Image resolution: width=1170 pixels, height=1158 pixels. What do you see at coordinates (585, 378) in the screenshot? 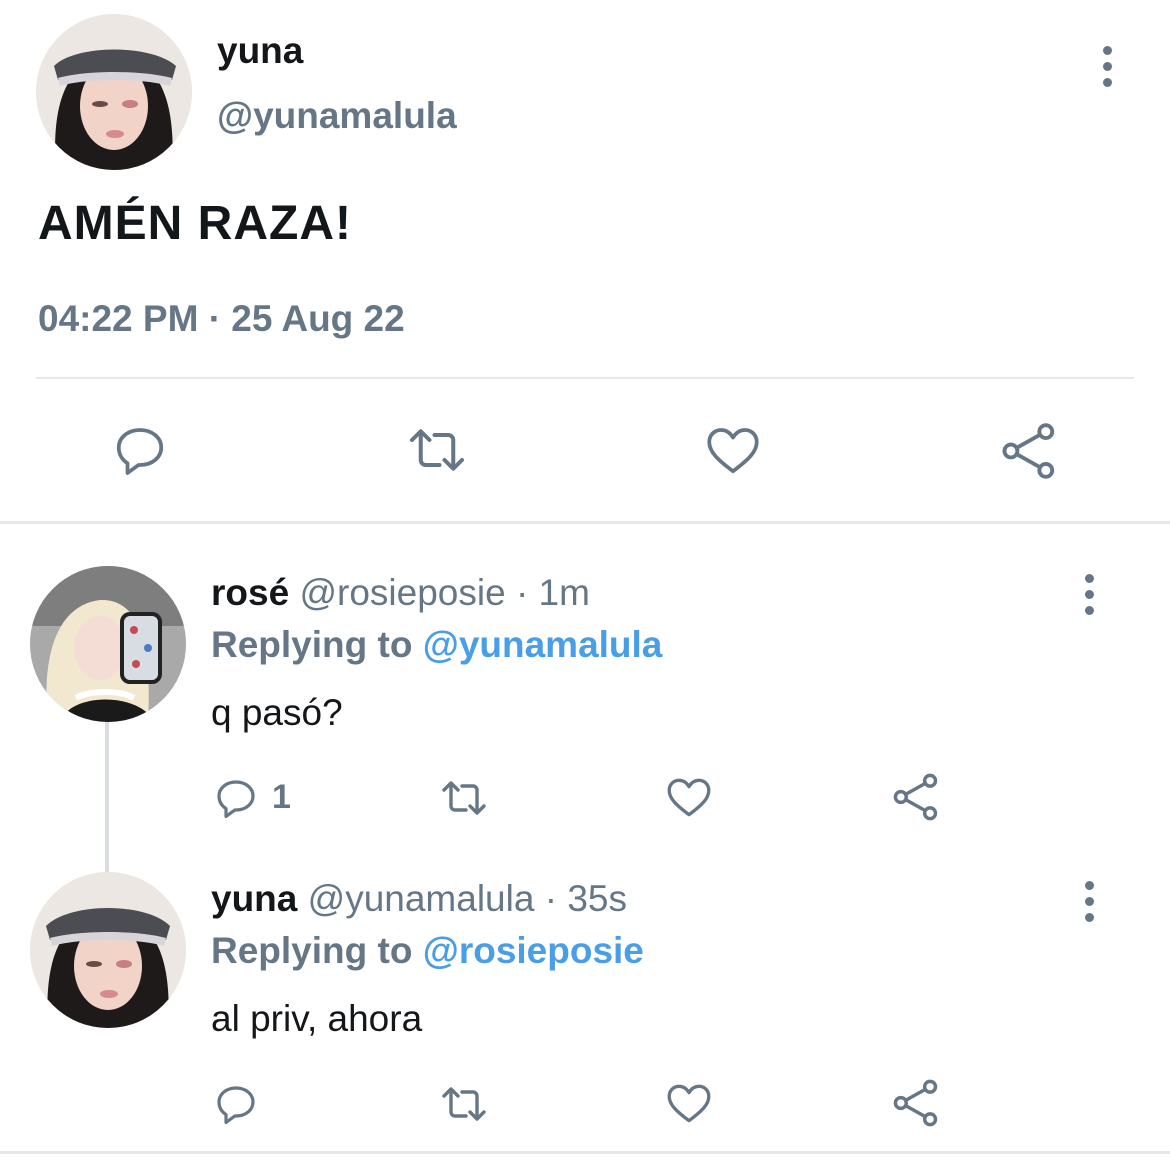
I see `divider` at bounding box center [585, 378].